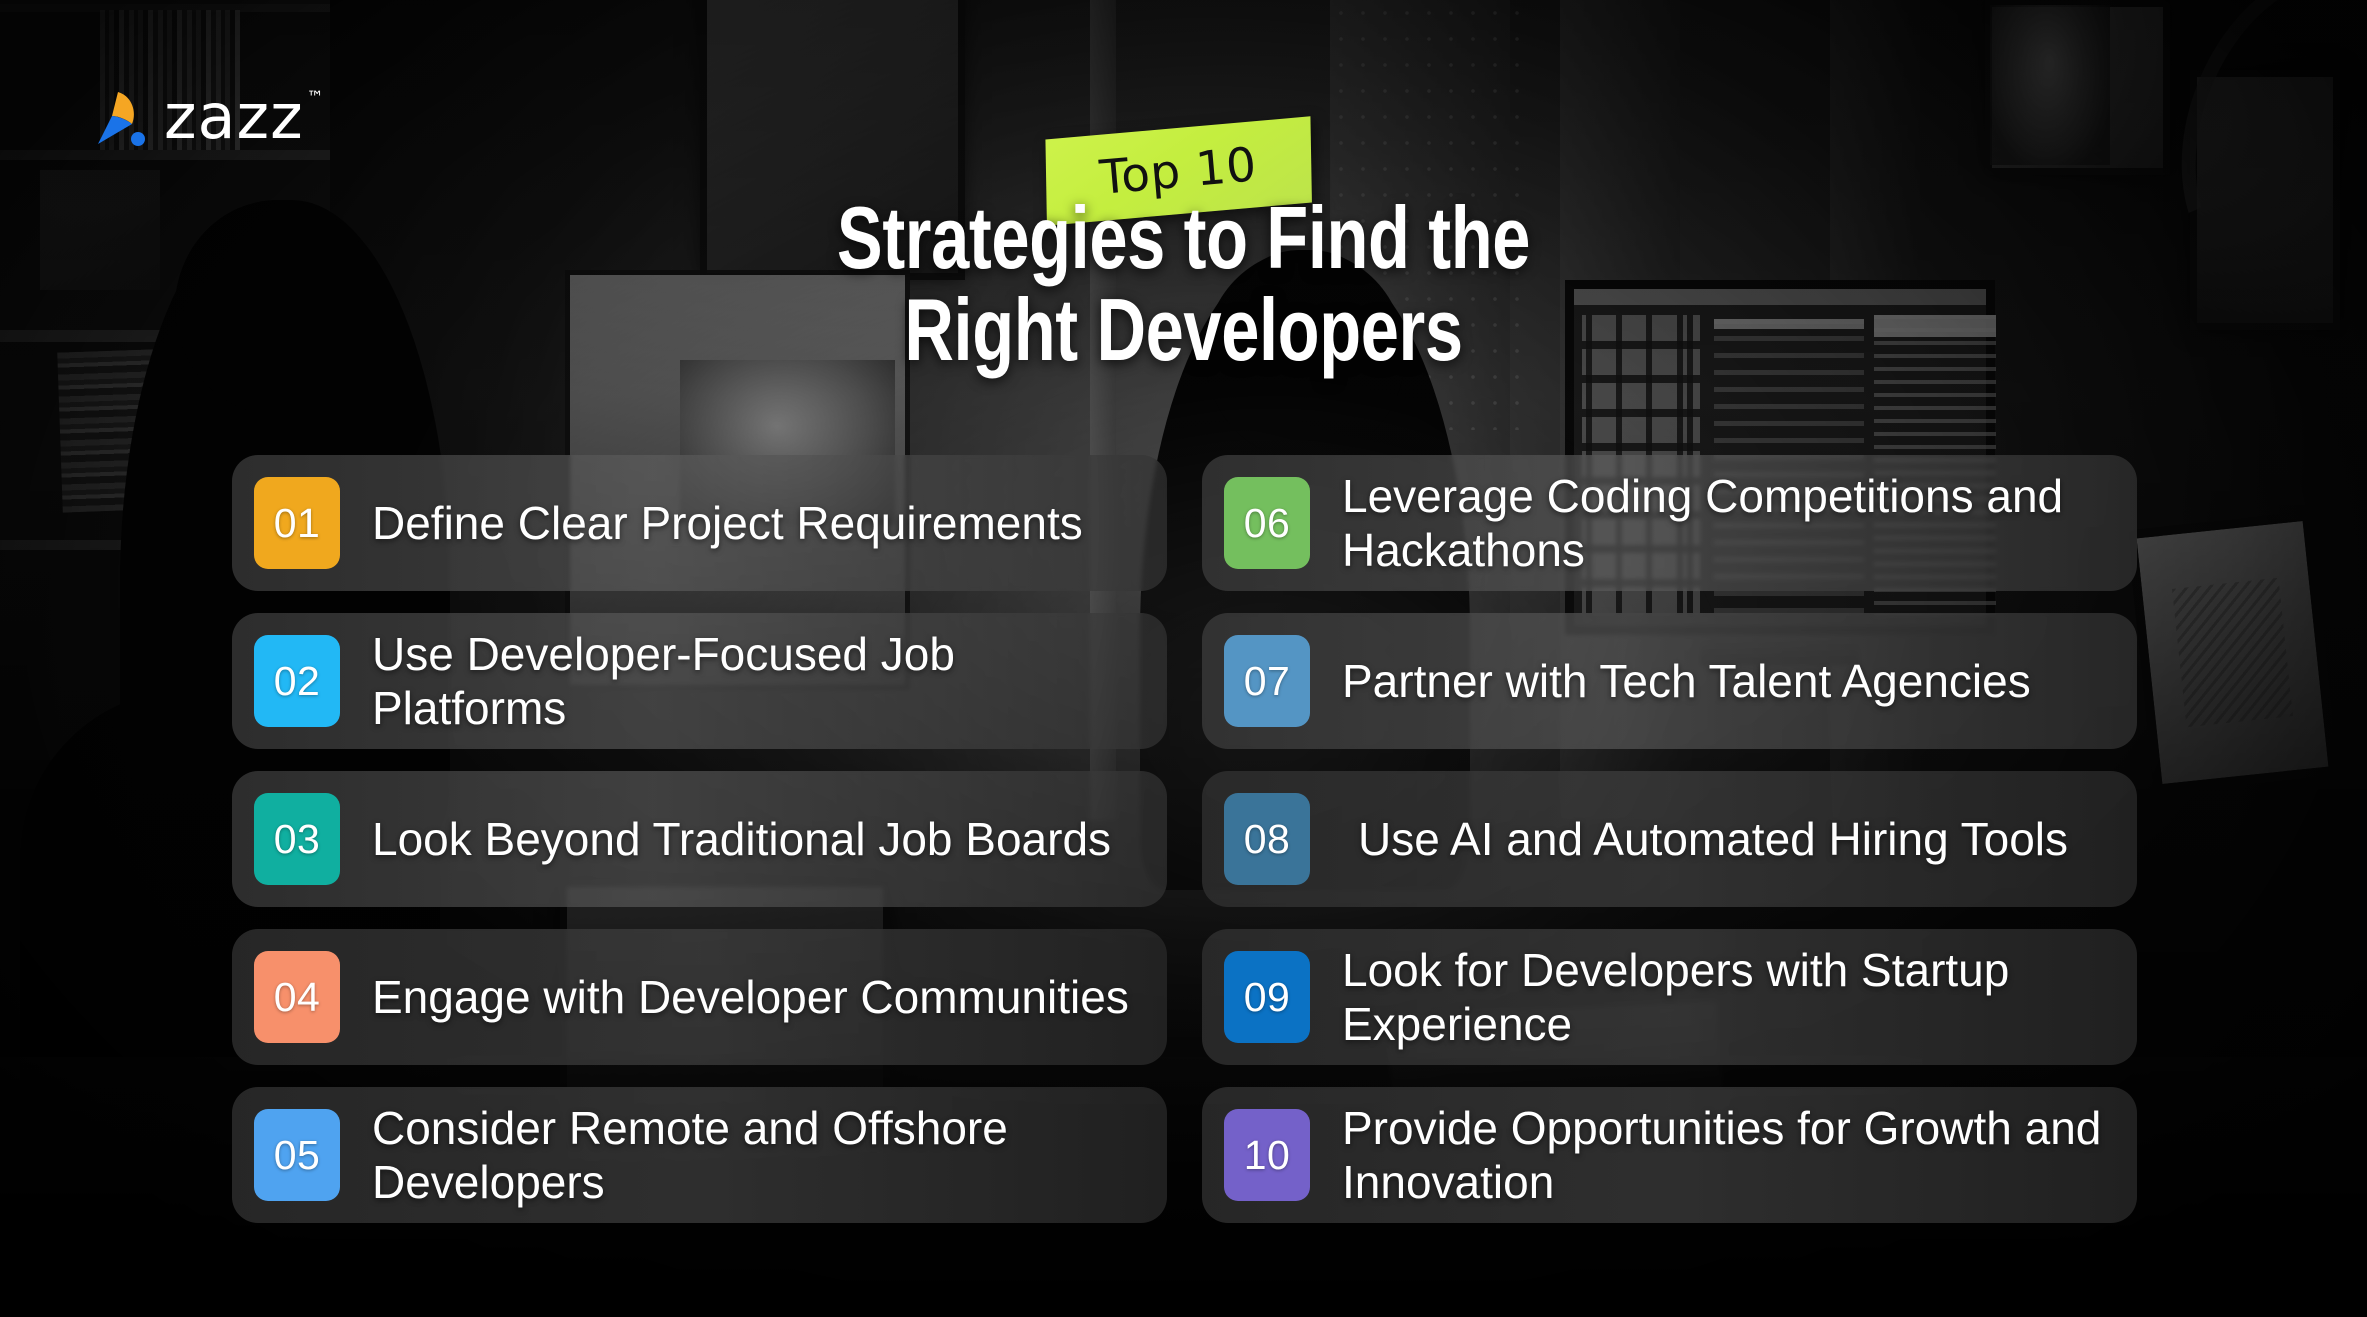 Image resolution: width=2367 pixels, height=1317 pixels. Describe the element at coordinates (297, 839) in the screenshot. I see `item-number-badge: 03` at that location.